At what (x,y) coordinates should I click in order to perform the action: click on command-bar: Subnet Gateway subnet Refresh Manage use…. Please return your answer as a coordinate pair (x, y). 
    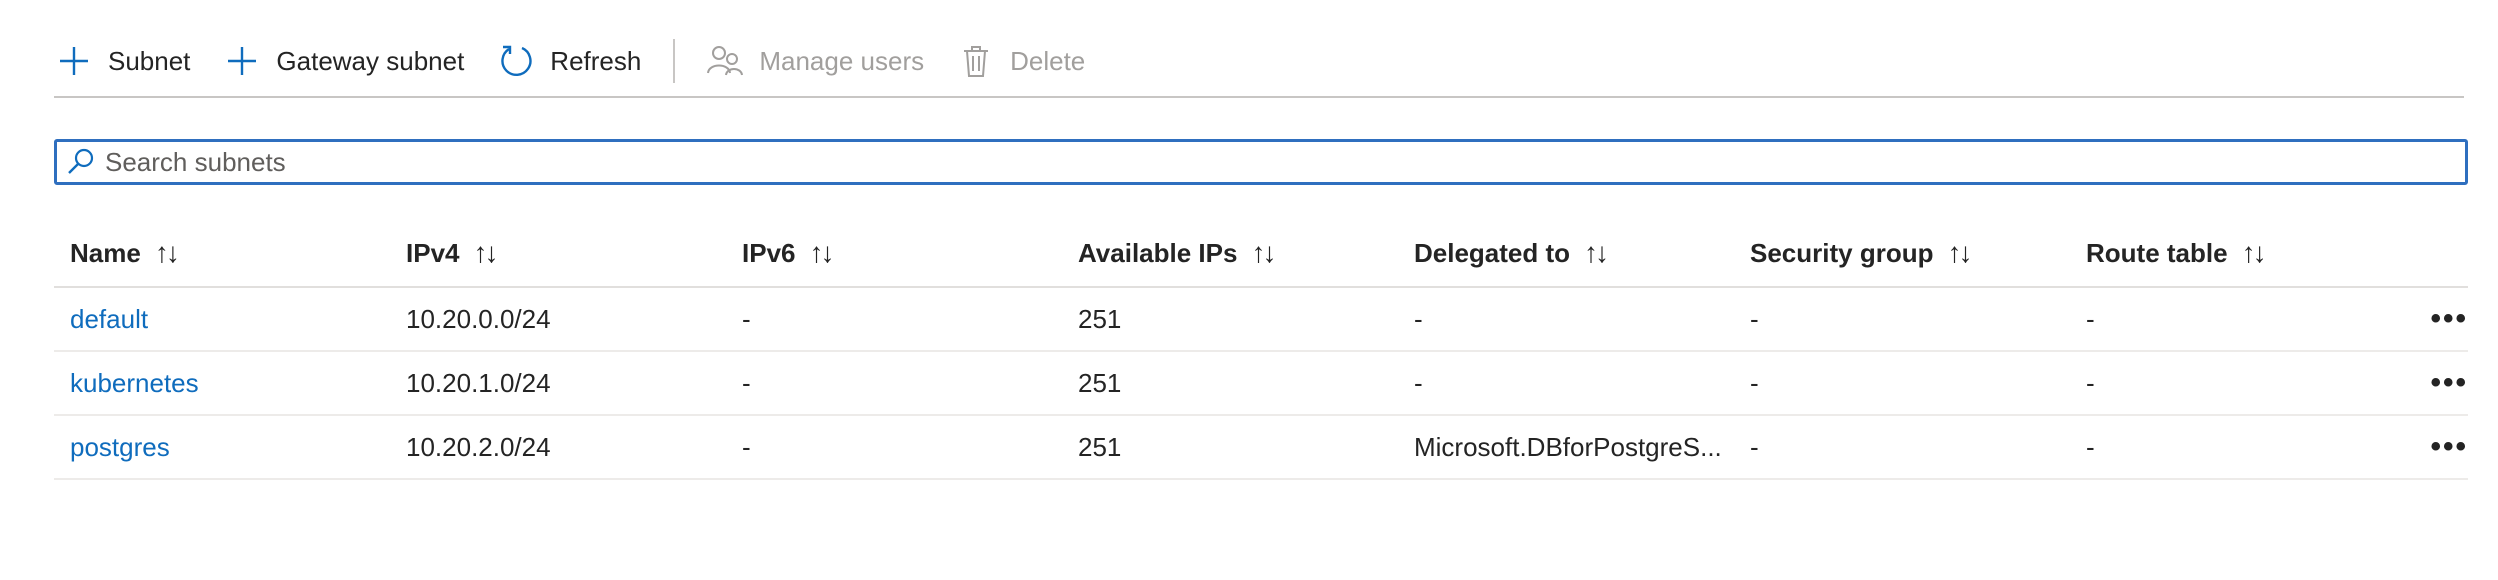
    Looking at the image, I should click on (1264, 61).